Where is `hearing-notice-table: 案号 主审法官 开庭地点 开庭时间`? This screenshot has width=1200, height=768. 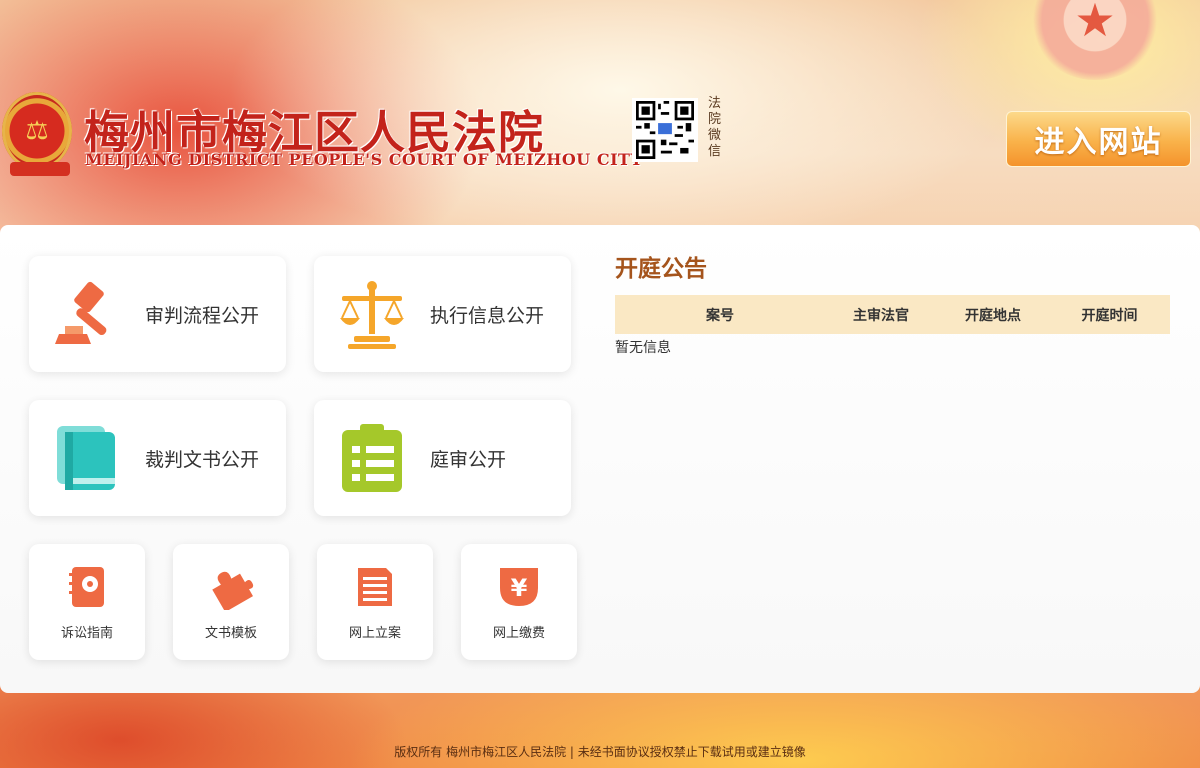
hearing-notice-table: 案号 主审法官 开庭地点 开庭时间 is located at coordinates (892, 314).